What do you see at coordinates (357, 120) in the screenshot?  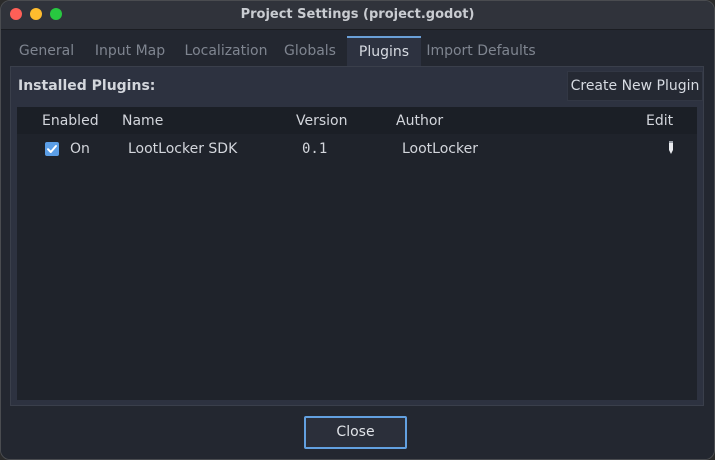 I see `plugins-list-header: Enabled Name Version Author Edit` at bounding box center [357, 120].